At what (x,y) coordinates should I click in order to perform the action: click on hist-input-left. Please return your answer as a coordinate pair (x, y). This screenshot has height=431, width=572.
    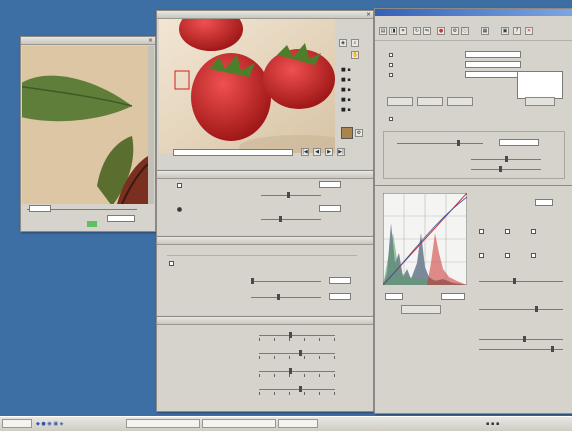
    Looking at the image, I should click on (394, 296).